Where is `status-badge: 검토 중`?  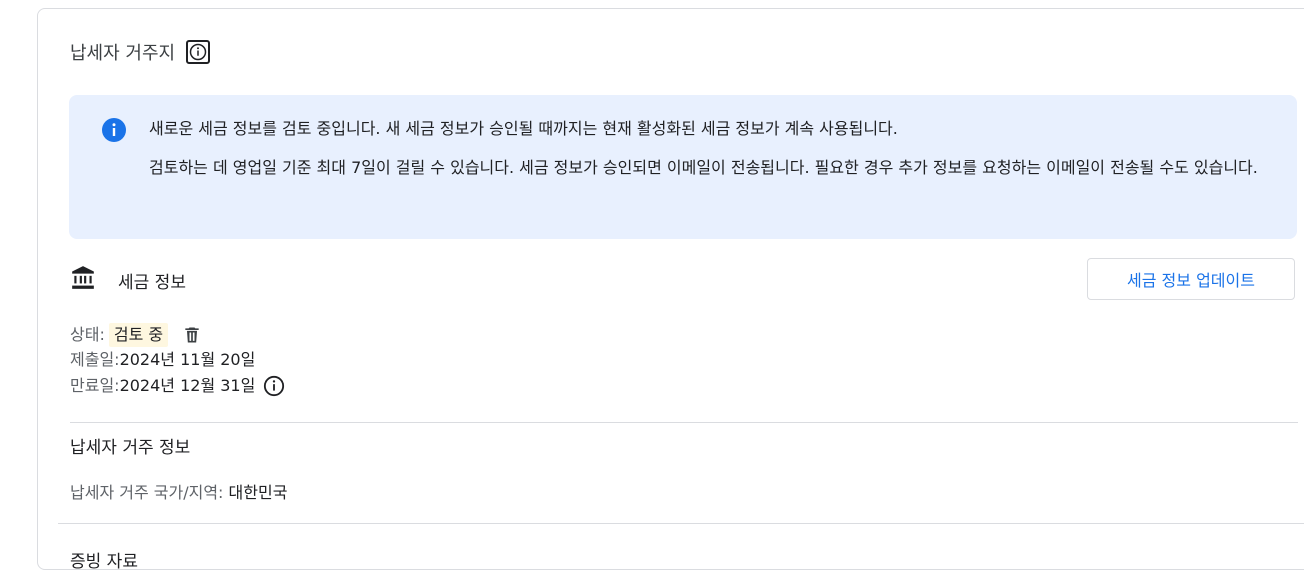 status-badge: 검토 중 is located at coordinates (138, 335).